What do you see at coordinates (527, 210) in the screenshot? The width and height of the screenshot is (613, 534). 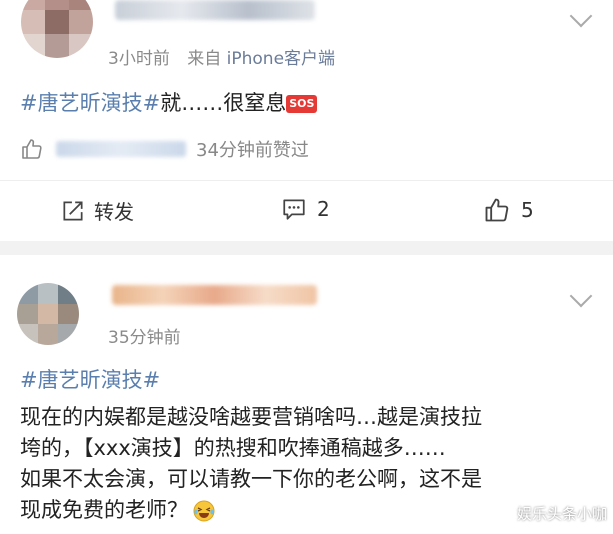 I see `like-count: 5` at bounding box center [527, 210].